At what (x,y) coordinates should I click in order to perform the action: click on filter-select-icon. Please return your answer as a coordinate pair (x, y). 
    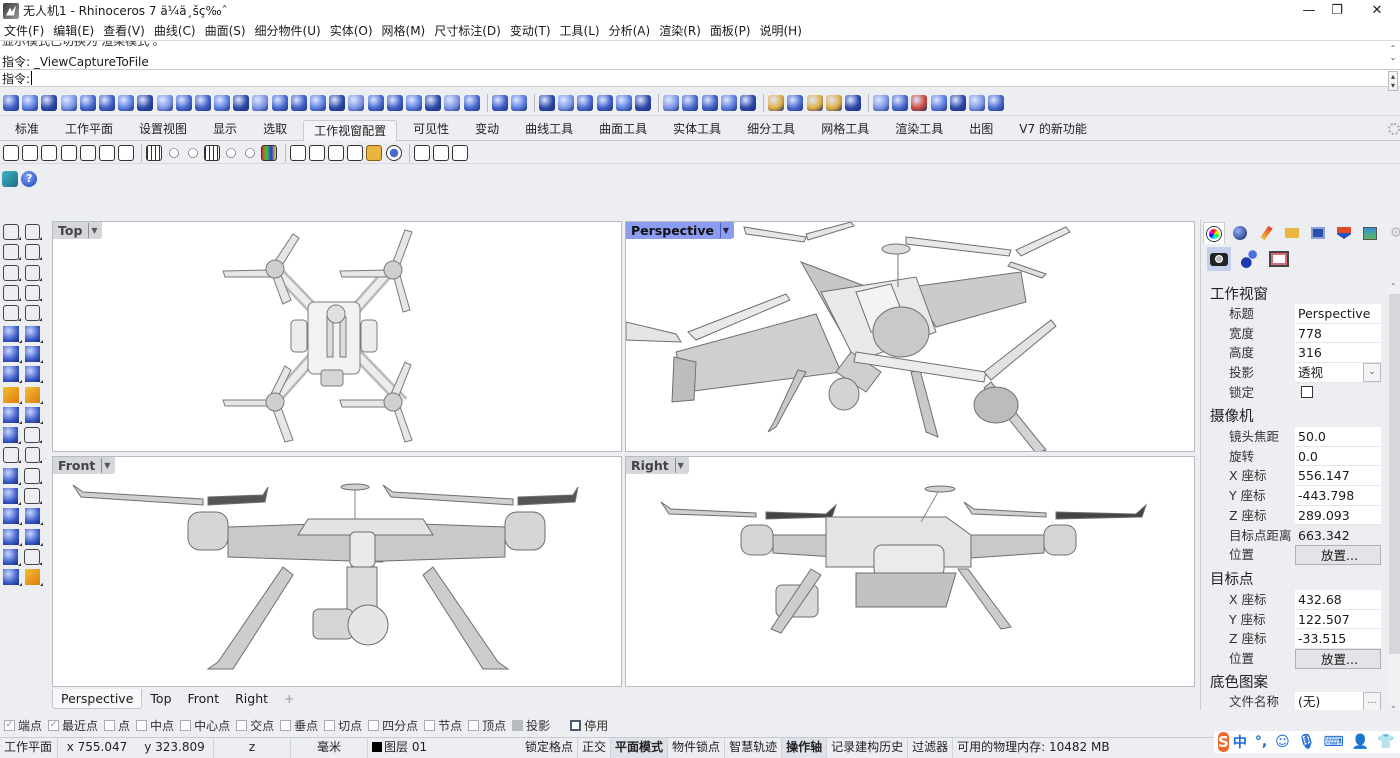
    Looking at the image, I should click on (938, 102).